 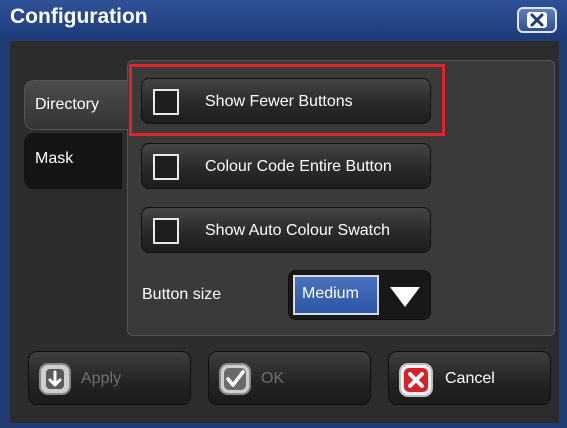 I want to click on dialog-title: Configuration, so click(x=79, y=16).